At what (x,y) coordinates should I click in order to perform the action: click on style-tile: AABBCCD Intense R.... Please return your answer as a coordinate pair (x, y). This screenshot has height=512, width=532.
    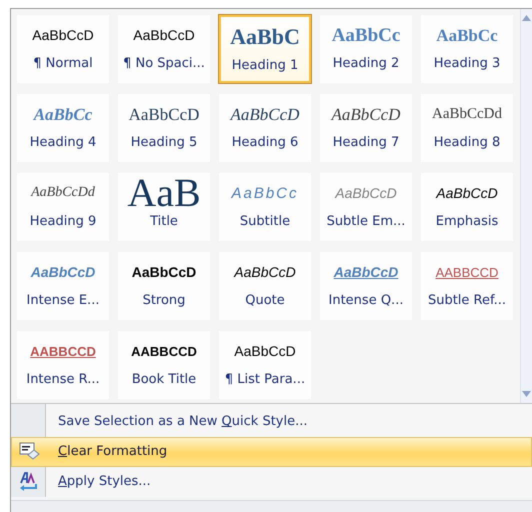
    Looking at the image, I should click on (63, 365).